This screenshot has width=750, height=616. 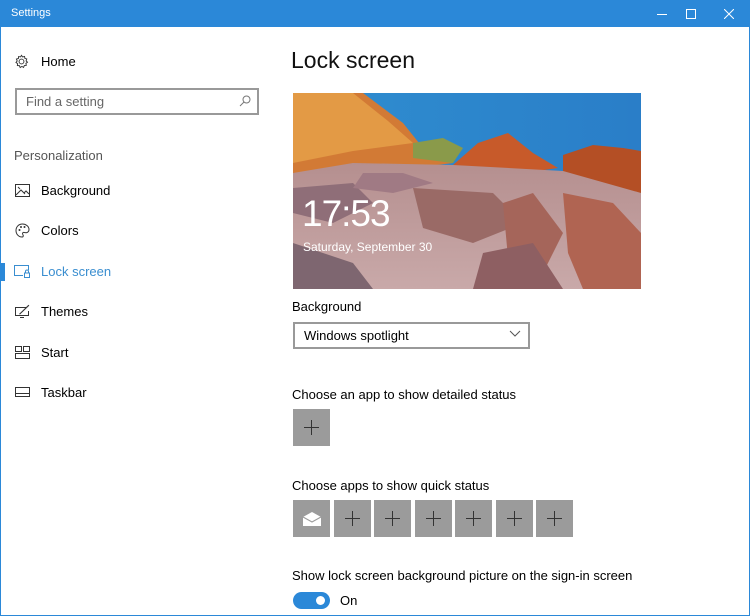 What do you see at coordinates (22, 392) in the screenshot?
I see `taskbar-icon` at bounding box center [22, 392].